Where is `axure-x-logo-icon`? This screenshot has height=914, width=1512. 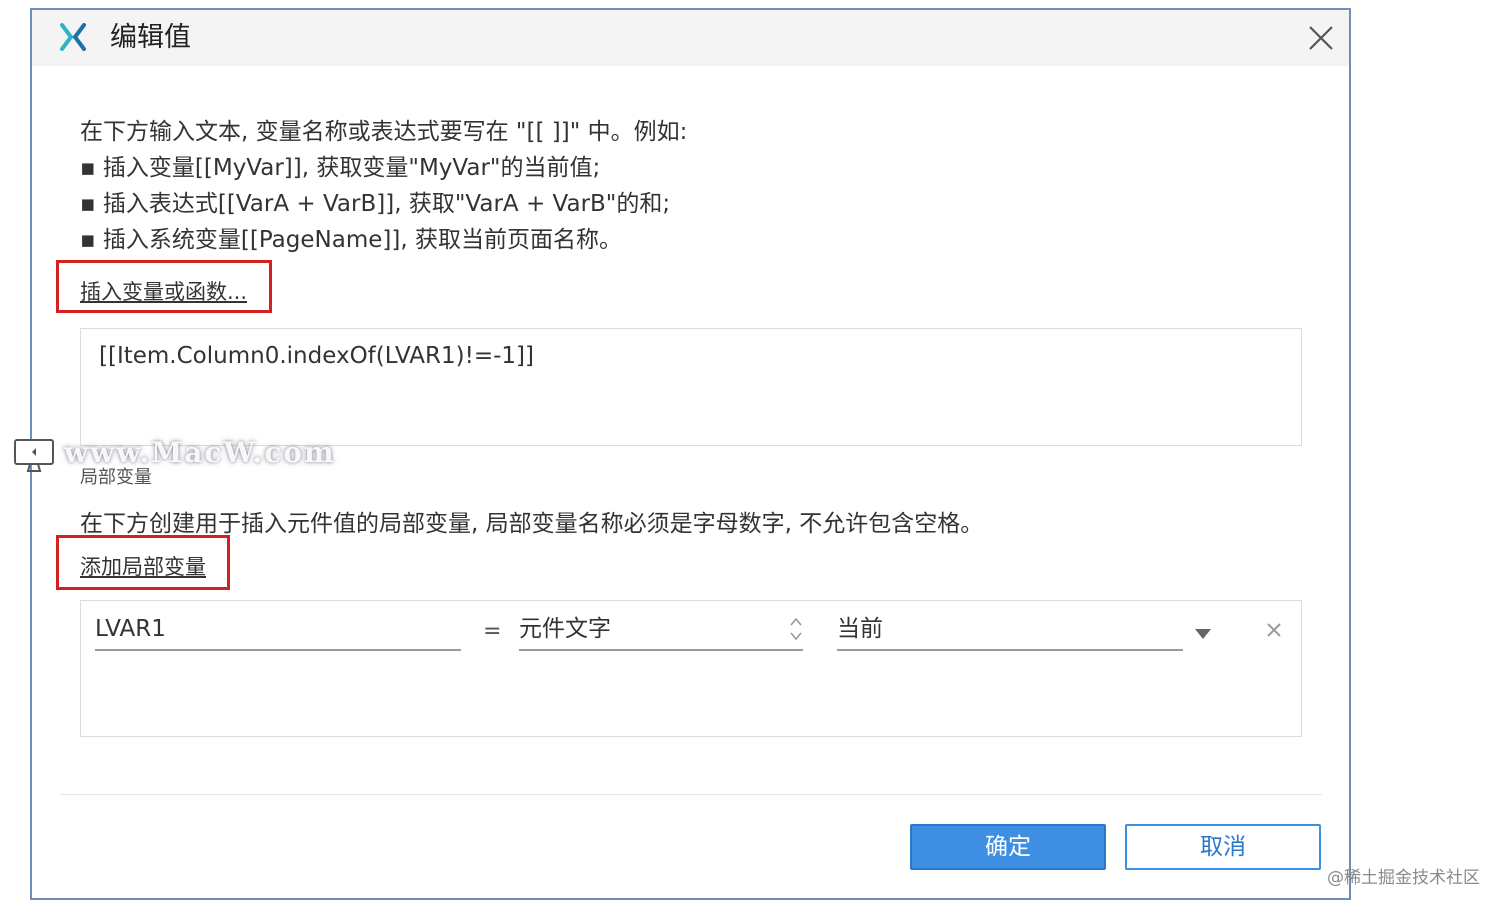 axure-x-logo-icon is located at coordinates (73, 37).